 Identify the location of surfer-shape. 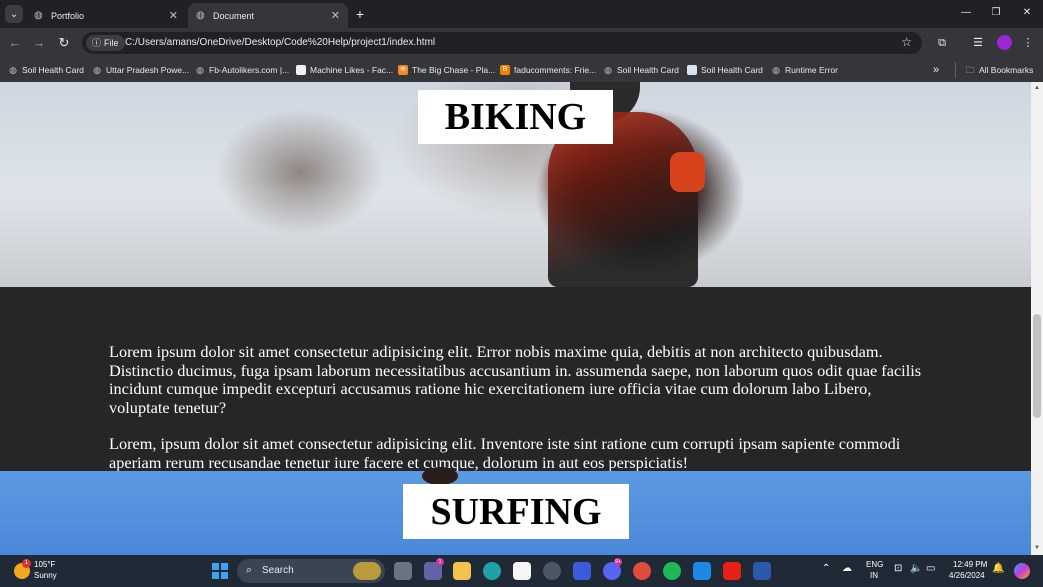
(440, 476).